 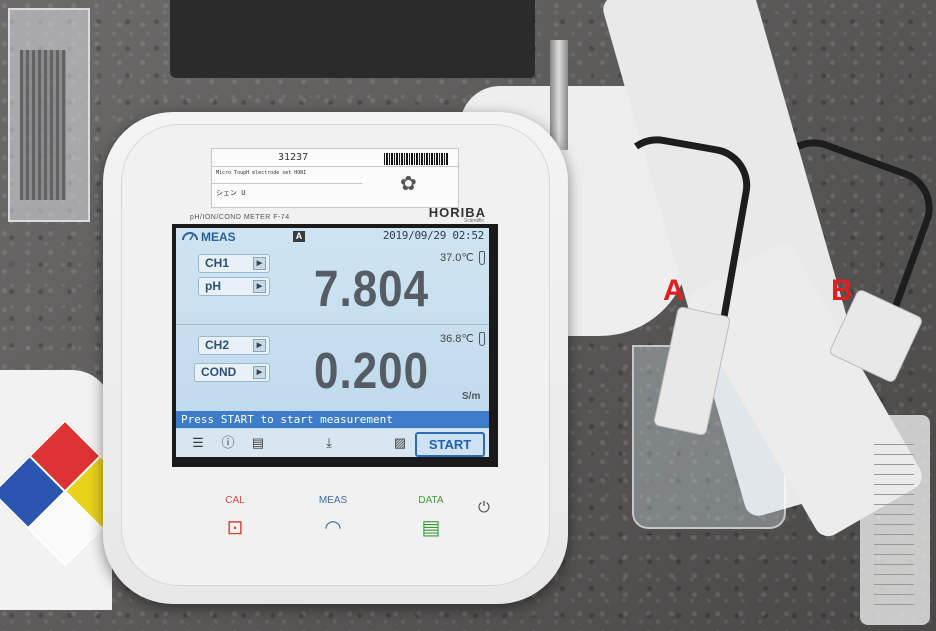 I want to click on screen-toolbar: ☰ ⓘ ▤ ⤓ ▨ START, so click(x=332, y=443).